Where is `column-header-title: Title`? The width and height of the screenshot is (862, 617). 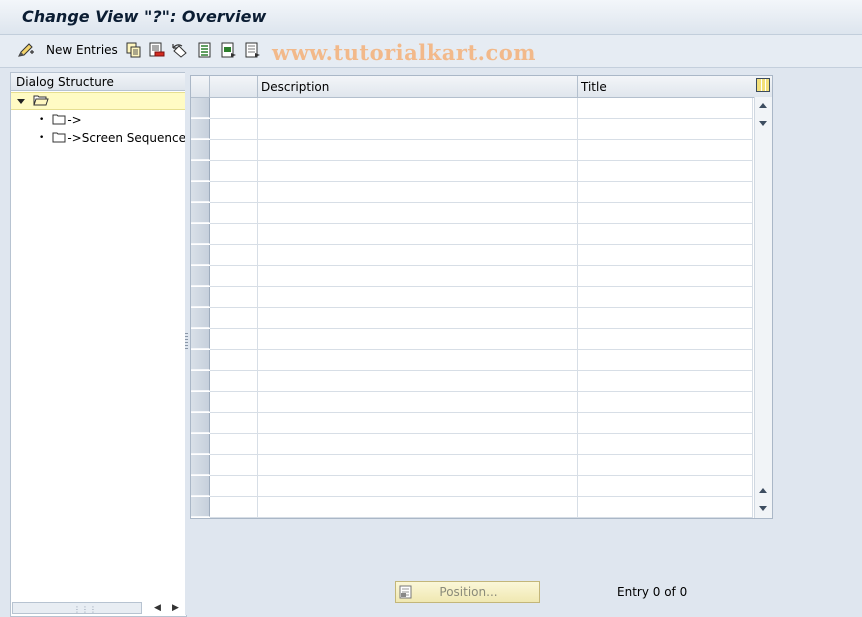
column-header-title: Title is located at coordinates (666, 86).